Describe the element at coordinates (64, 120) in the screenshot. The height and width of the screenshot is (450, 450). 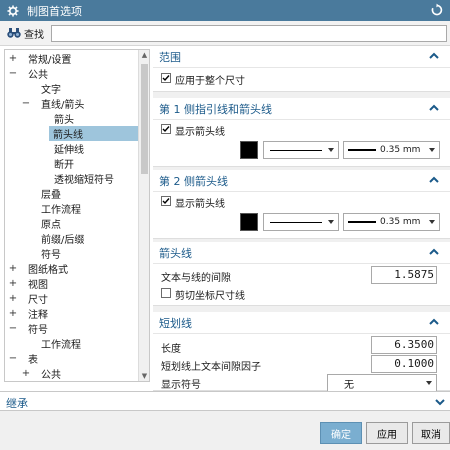
I see `tree-item-label: 箭头` at that location.